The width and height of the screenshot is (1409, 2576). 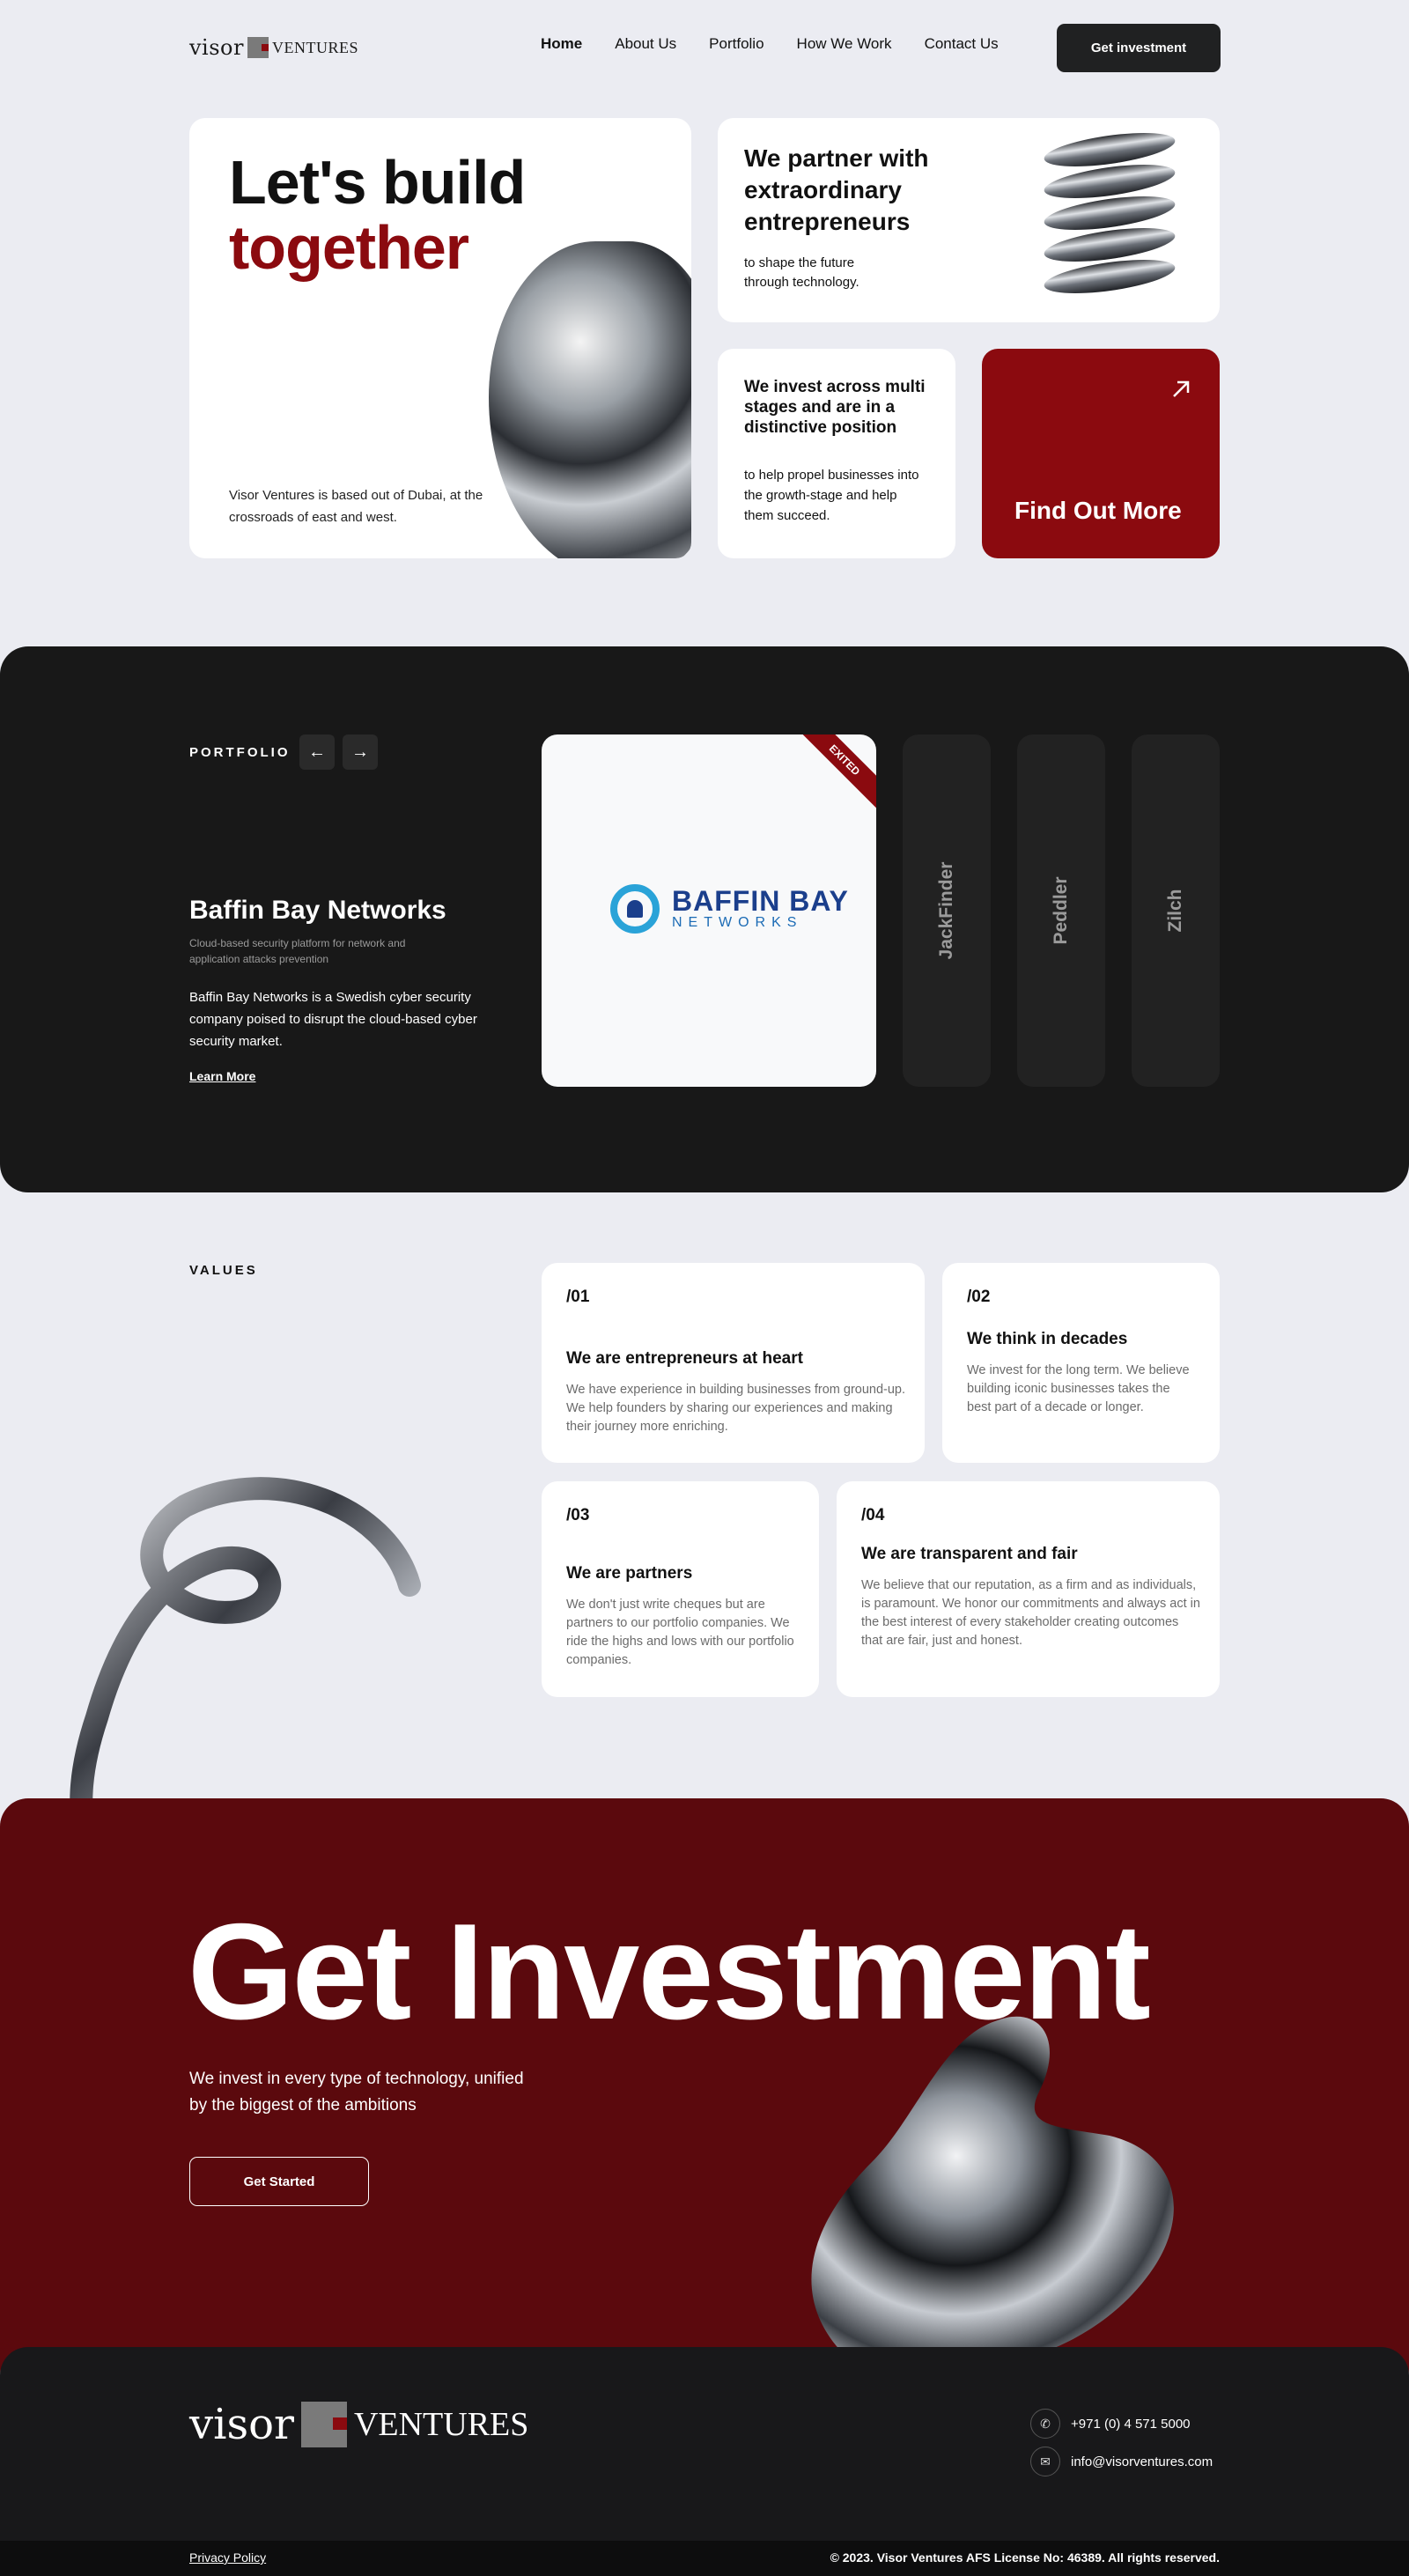 What do you see at coordinates (241, 2424) in the screenshot?
I see `footer-logo-word-visor: visor` at bounding box center [241, 2424].